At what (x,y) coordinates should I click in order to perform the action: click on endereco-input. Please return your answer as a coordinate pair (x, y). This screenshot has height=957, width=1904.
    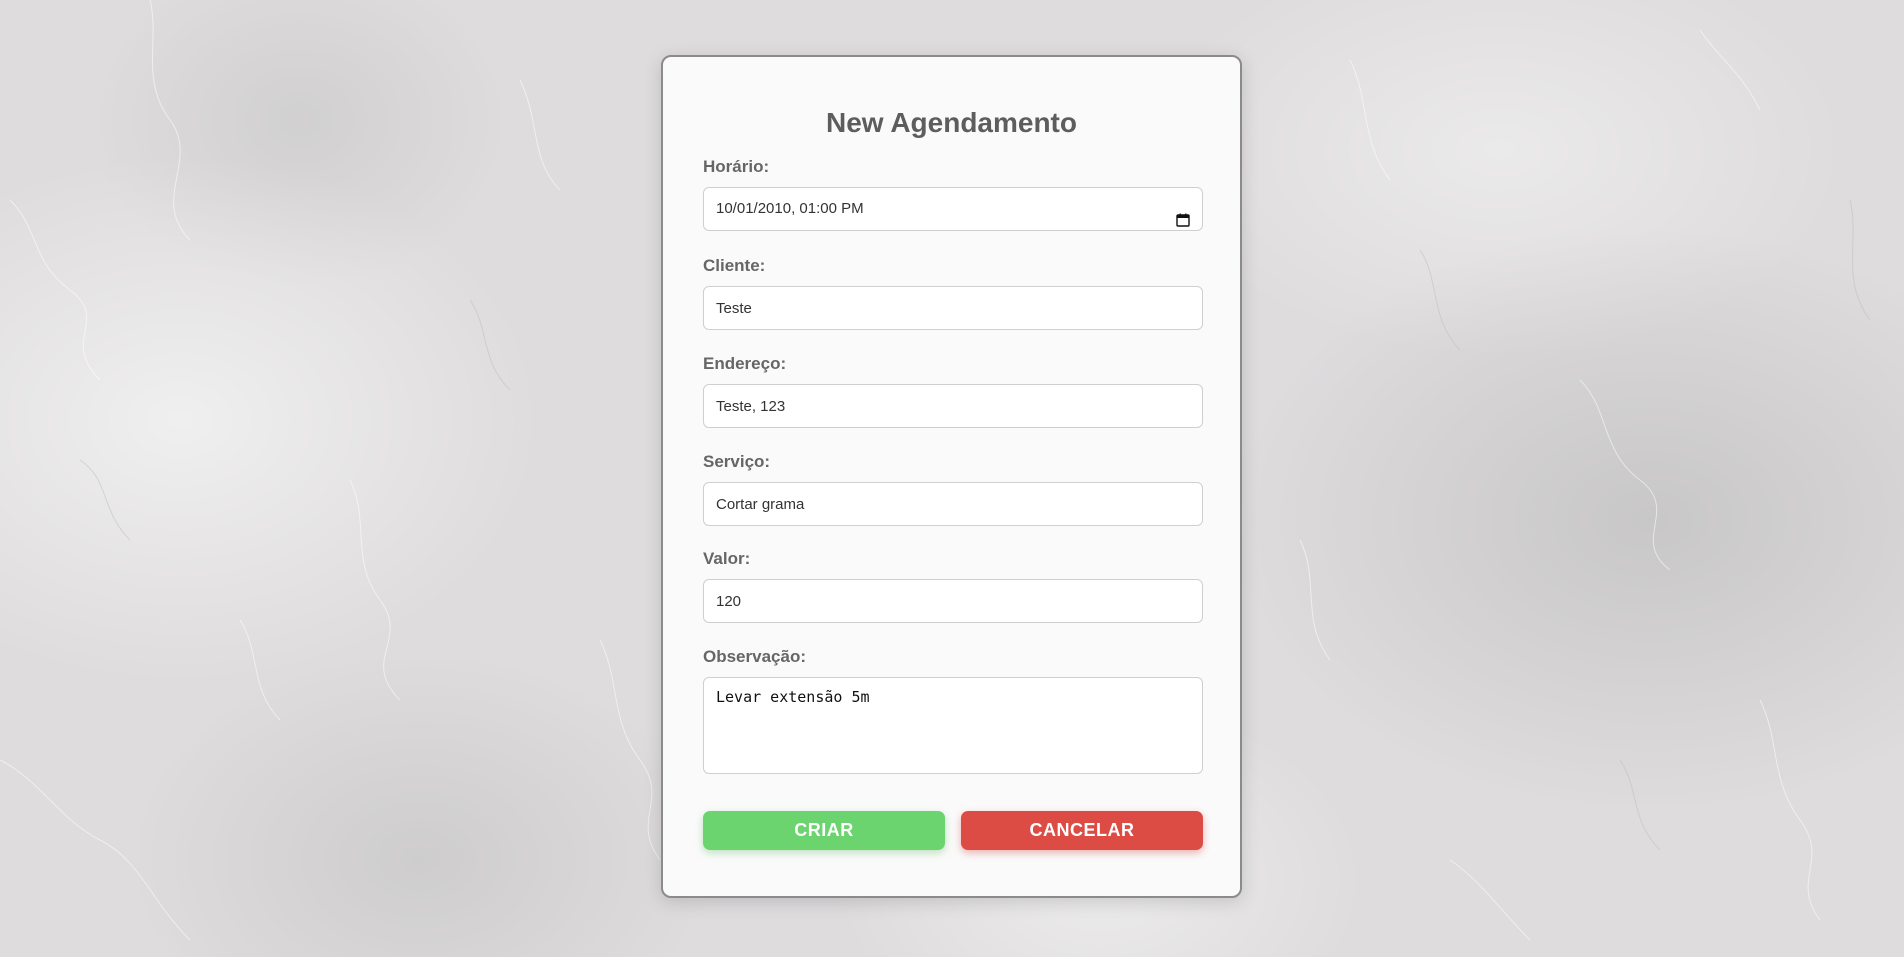
    Looking at the image, I should click on (953, 406).